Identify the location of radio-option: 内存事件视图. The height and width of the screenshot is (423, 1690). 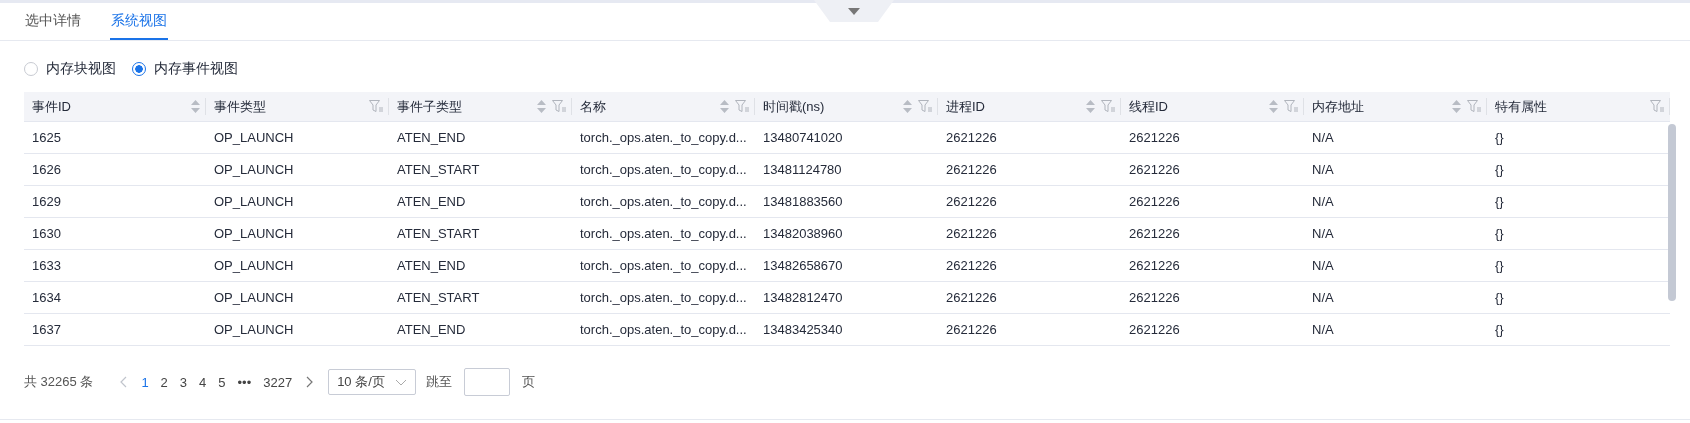
(185, 69).